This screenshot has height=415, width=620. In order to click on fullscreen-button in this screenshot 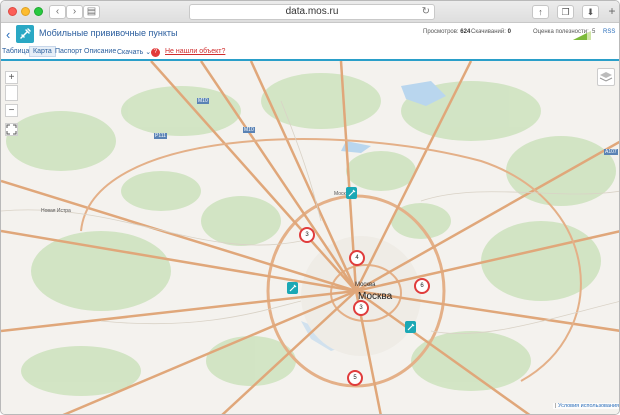, I will do `click(11, 129)`.